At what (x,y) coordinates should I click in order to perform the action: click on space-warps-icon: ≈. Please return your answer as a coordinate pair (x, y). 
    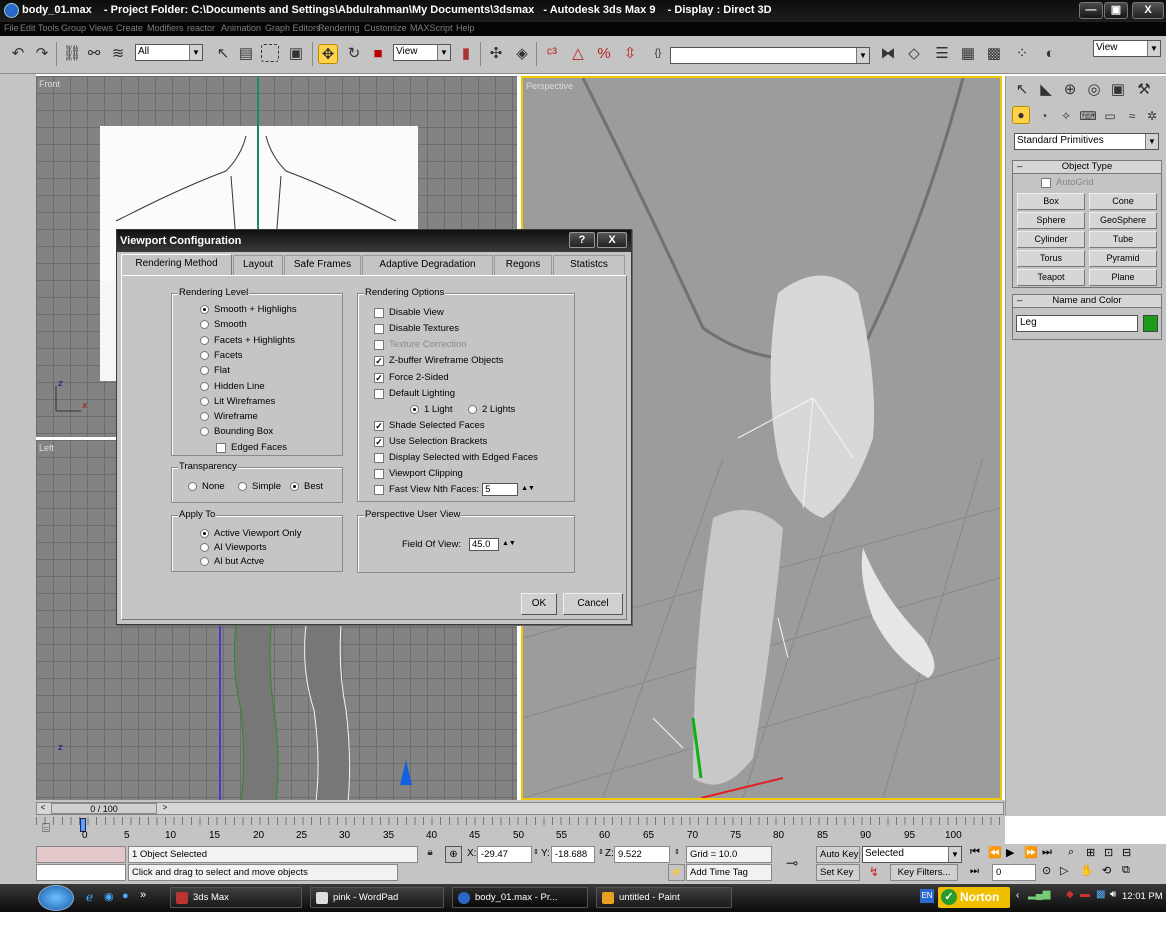
    Looking at the image, I should click on (1132, 116).